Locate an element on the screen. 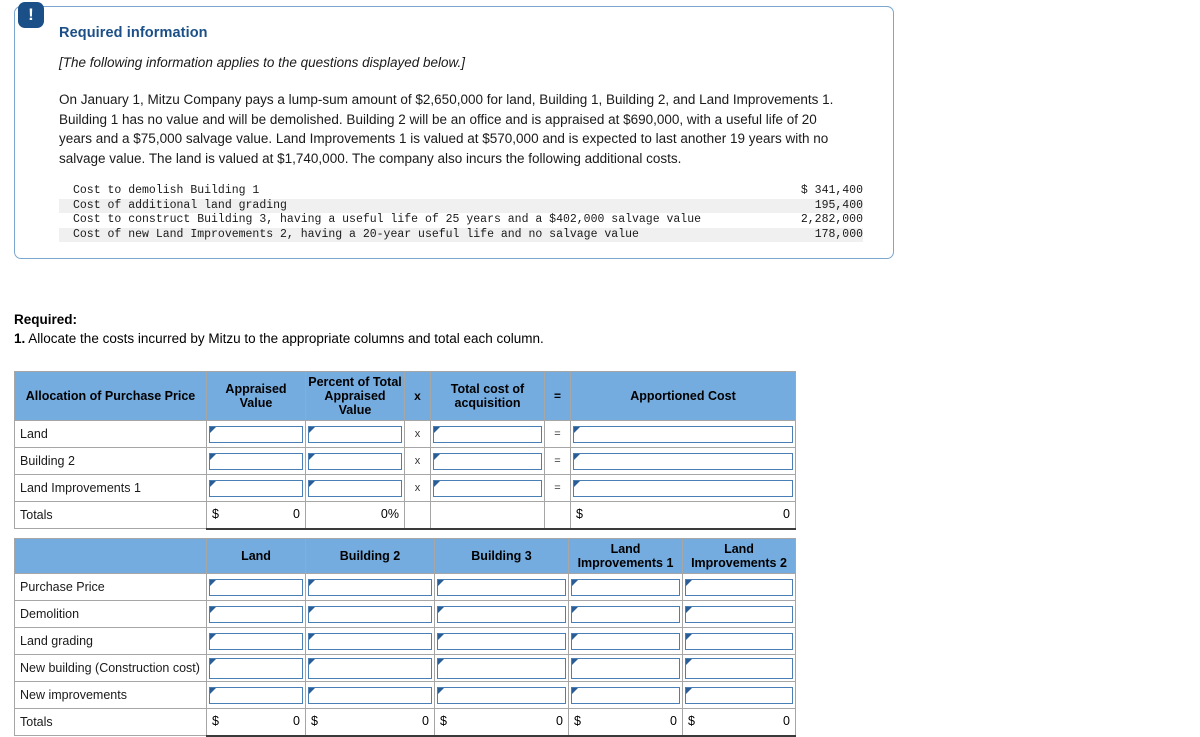  cell-demolition-landimp2 is located at coordinates (739, 614).